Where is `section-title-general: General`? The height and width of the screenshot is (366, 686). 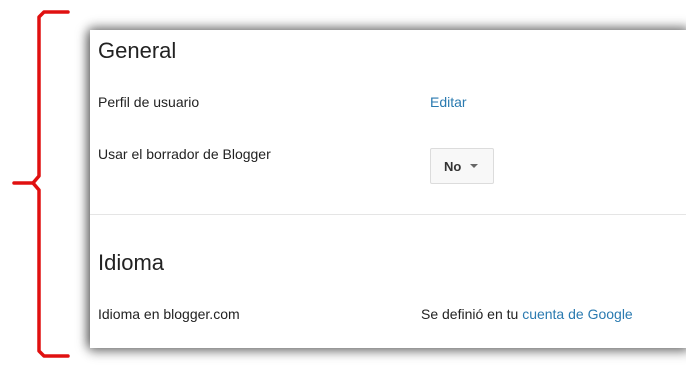
section-title-general: General is located at coordinates (137, 50).